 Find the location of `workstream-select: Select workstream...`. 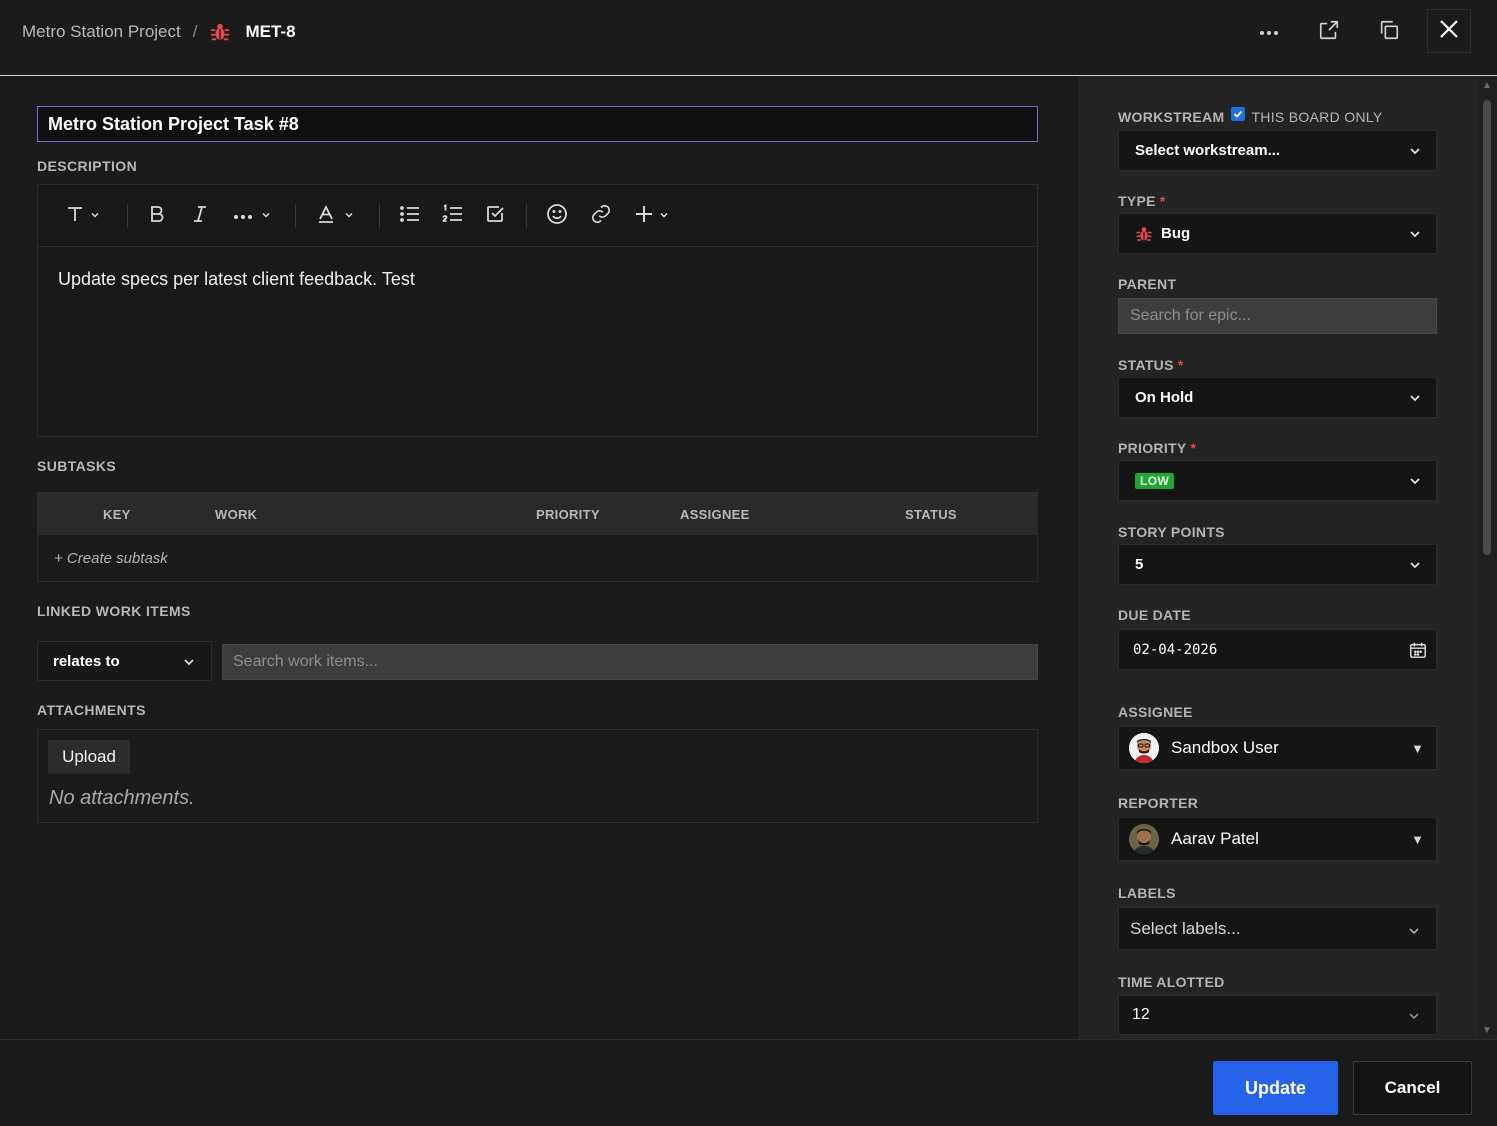

workstream-select: Select workstream... is located at coordinates (1277, 150).